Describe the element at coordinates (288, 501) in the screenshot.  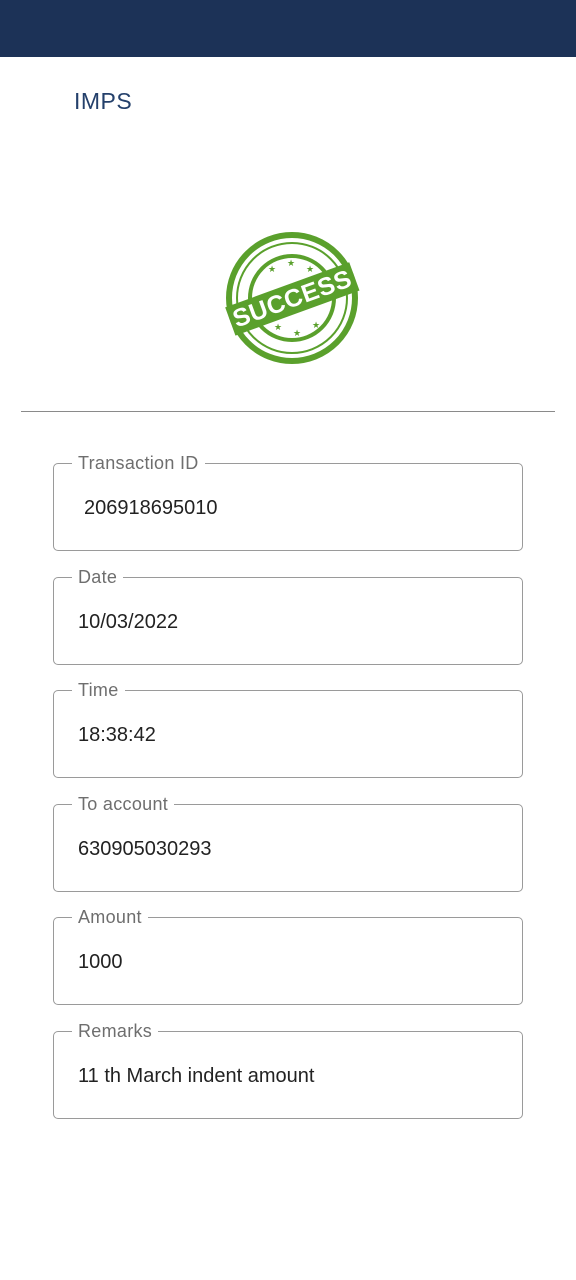
I see `transaction-id-field: Transaction ID 206918695010` at that location.